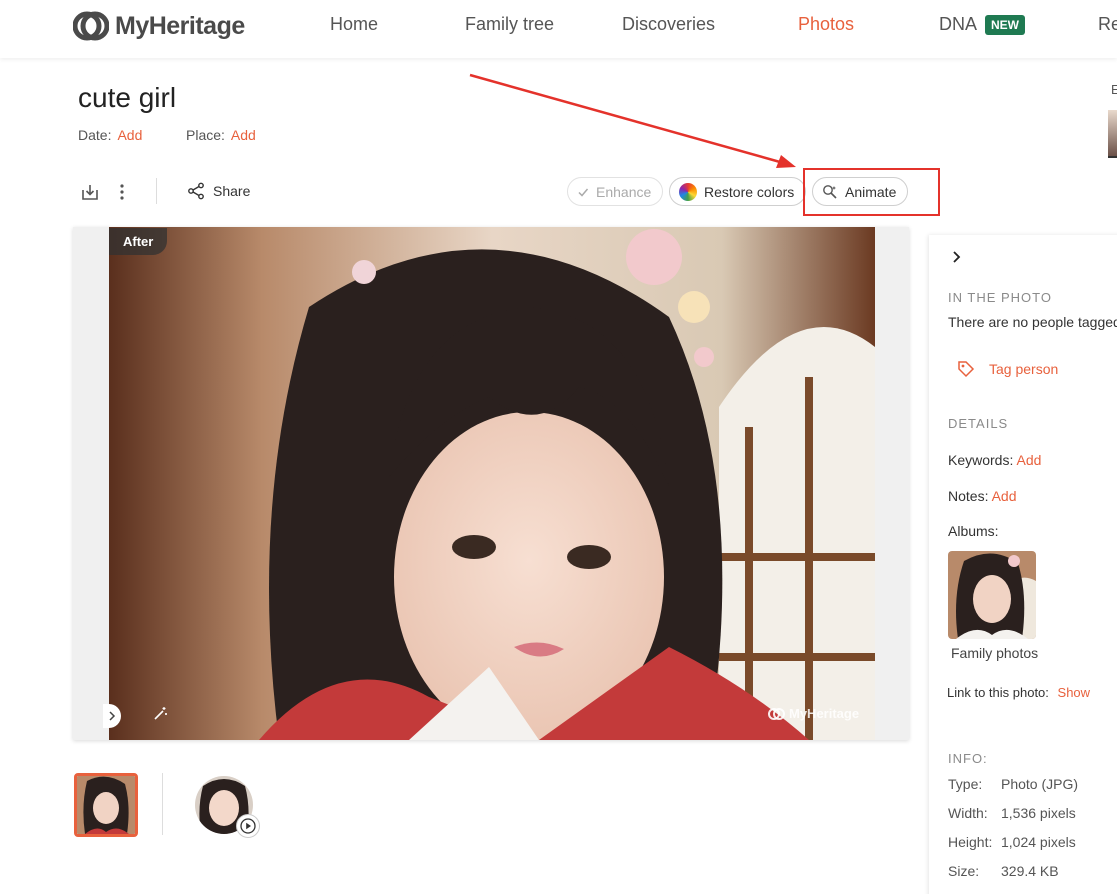  Describe the element at coordinates (1024, 369) in the screenshot. I see `tag-person-label: Tag person` at that location.